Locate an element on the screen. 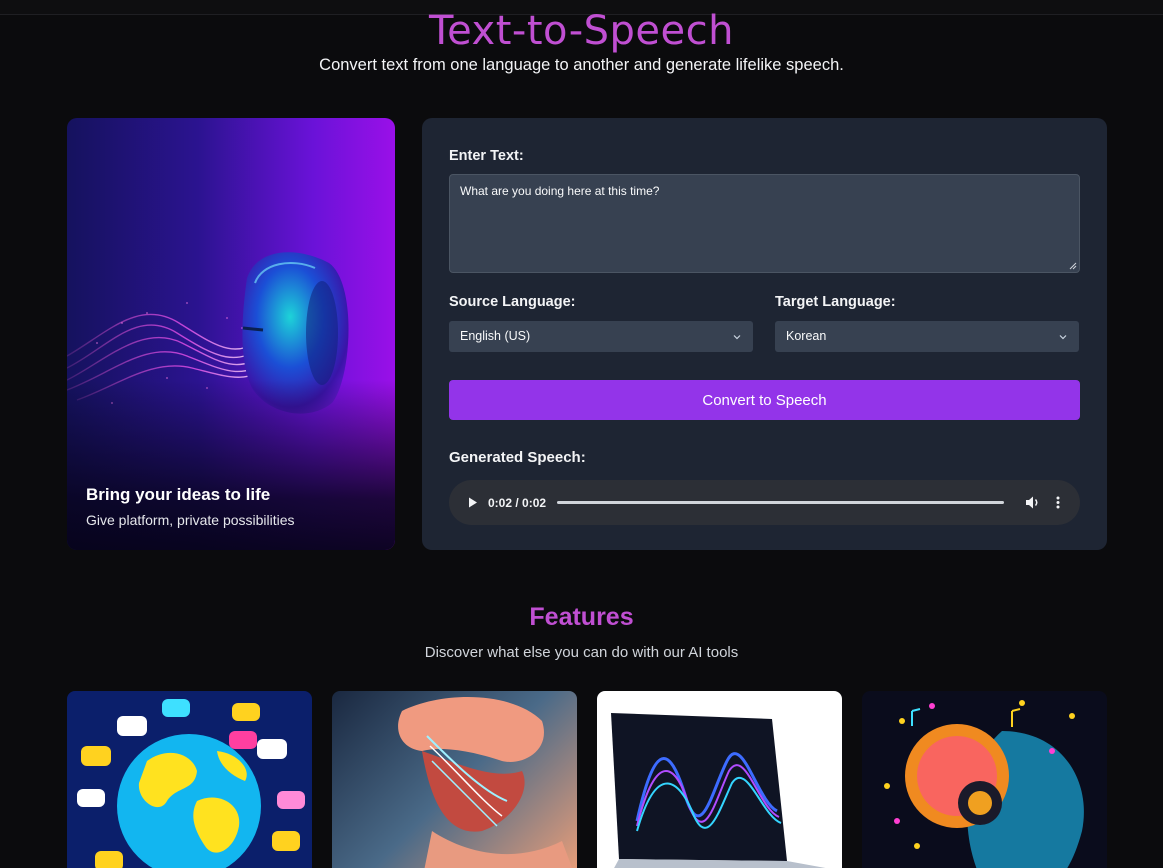 This screenshot has height=868, width=1163. feature-card-voice is located at coordinates (454, 779).